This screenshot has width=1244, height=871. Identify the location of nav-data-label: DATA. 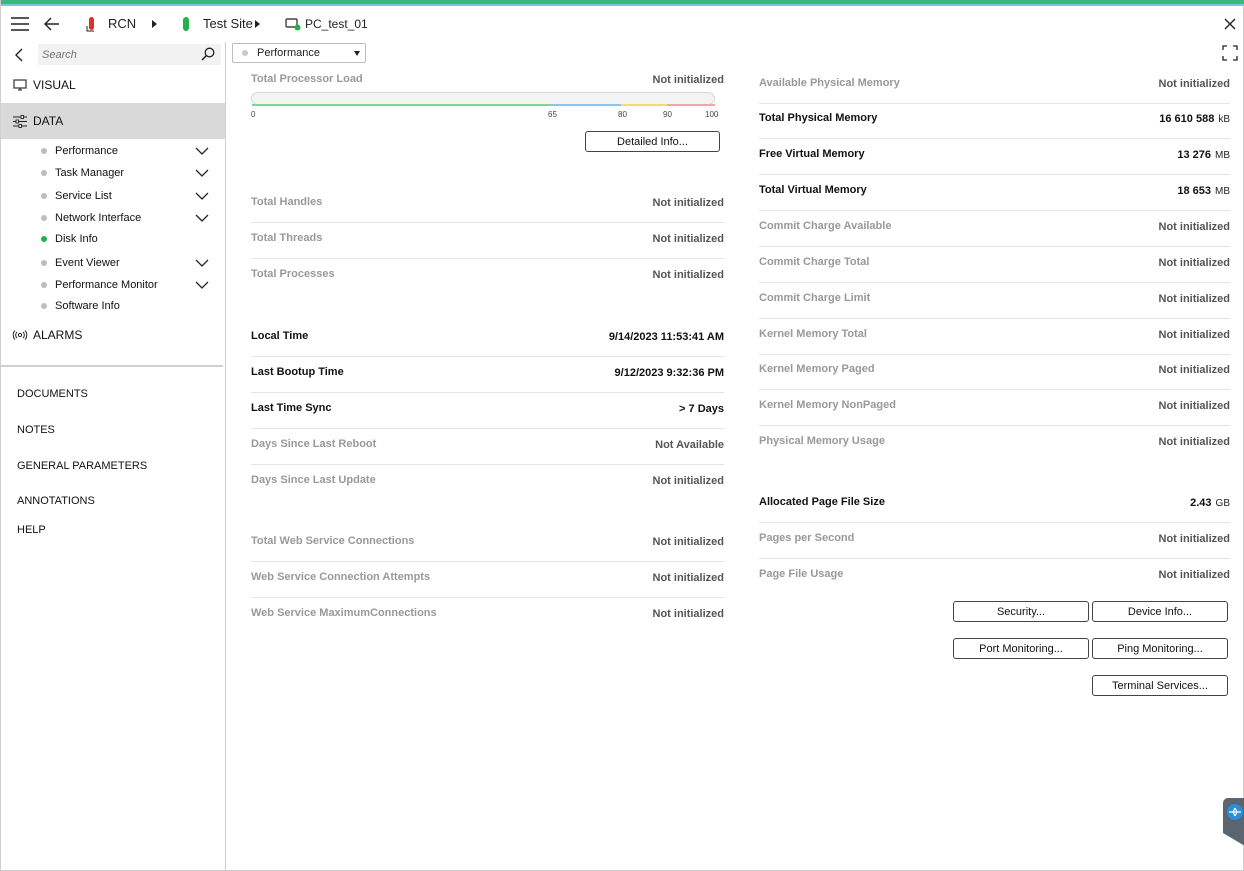
(48, 121).